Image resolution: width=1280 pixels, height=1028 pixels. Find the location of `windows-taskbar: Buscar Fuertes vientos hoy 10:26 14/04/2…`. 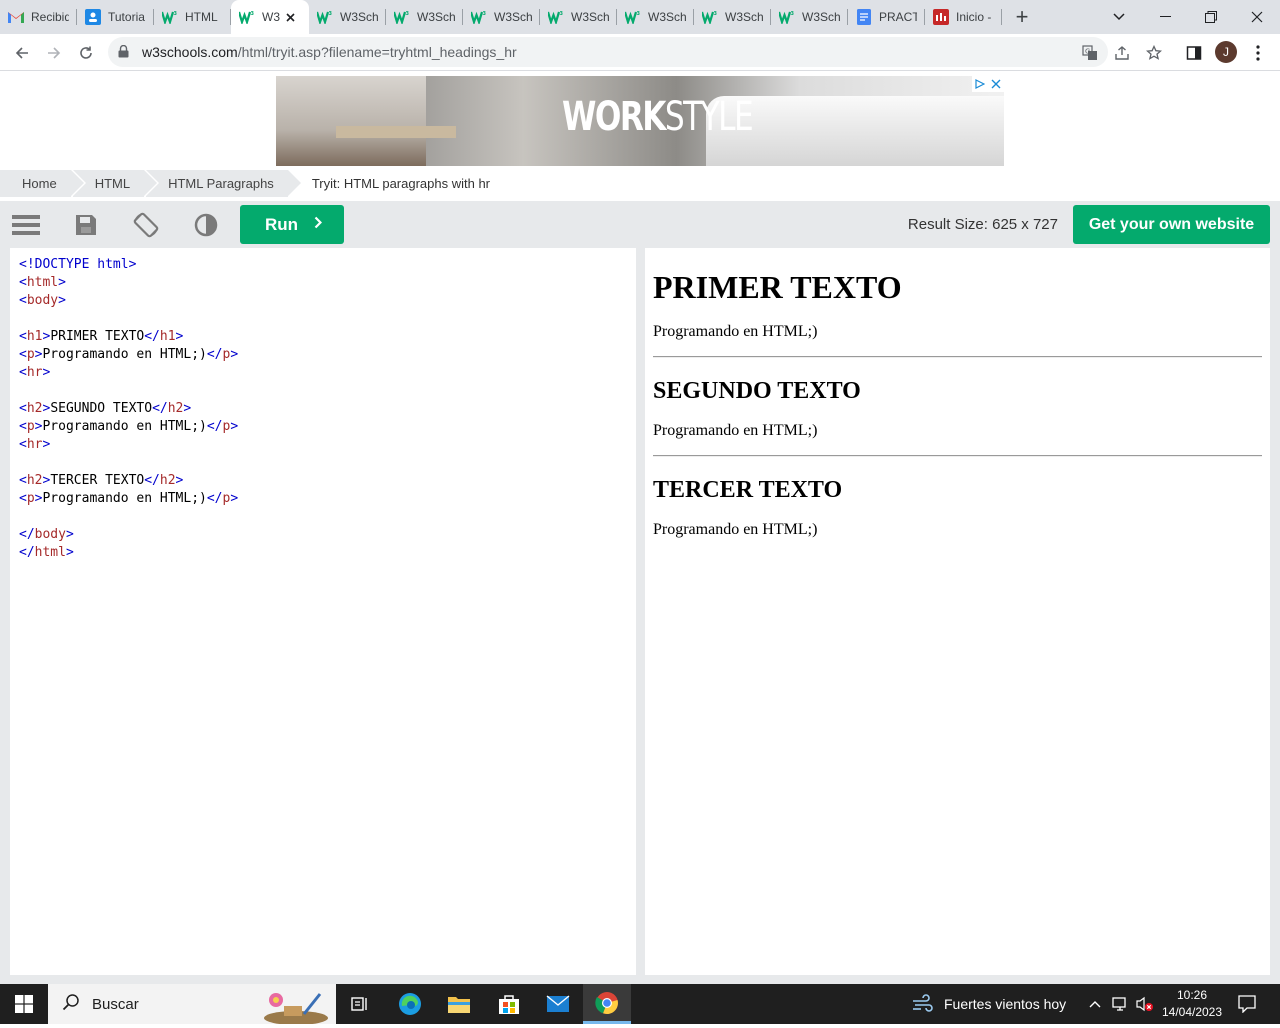

windows-taskbar: Buscar Fuertes vientos hoy 10:26 14/04/2… is located at coordinates (640, 1004).